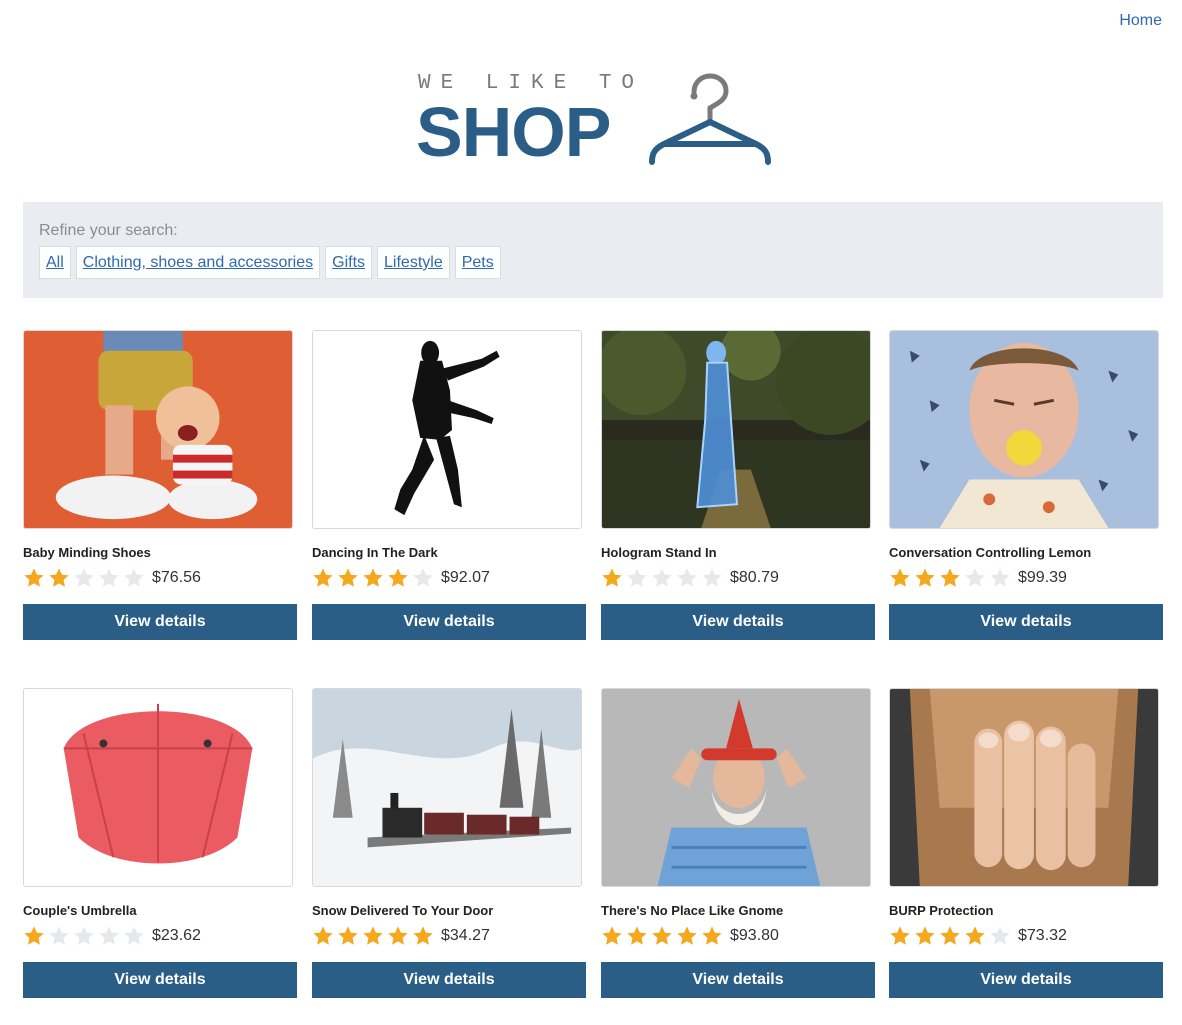  What do you see at coordinates (754, 935) in the screenshot?
I see `product-price: $93.80` at bounding box center [754, 935].